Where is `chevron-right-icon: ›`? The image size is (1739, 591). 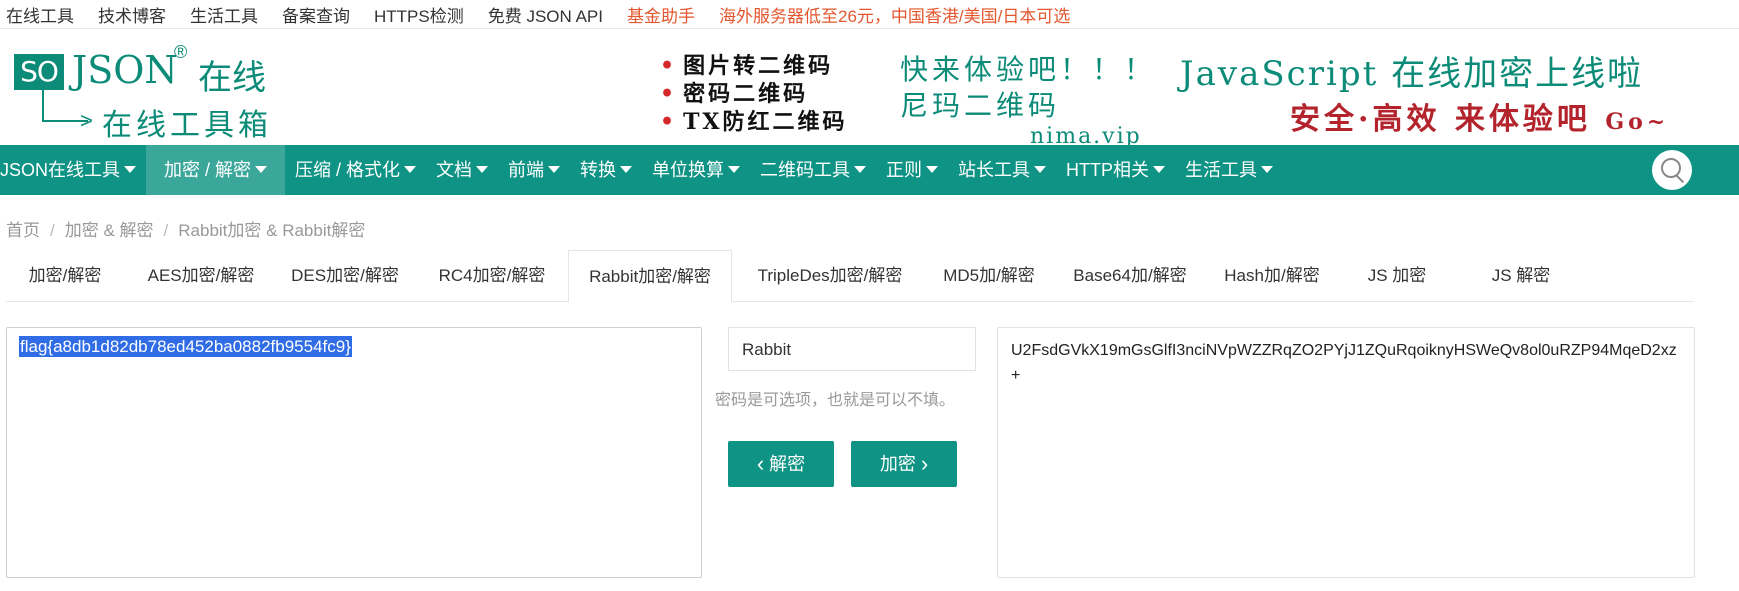
chevron-right-icon: › is located at coordinates (924, 463).